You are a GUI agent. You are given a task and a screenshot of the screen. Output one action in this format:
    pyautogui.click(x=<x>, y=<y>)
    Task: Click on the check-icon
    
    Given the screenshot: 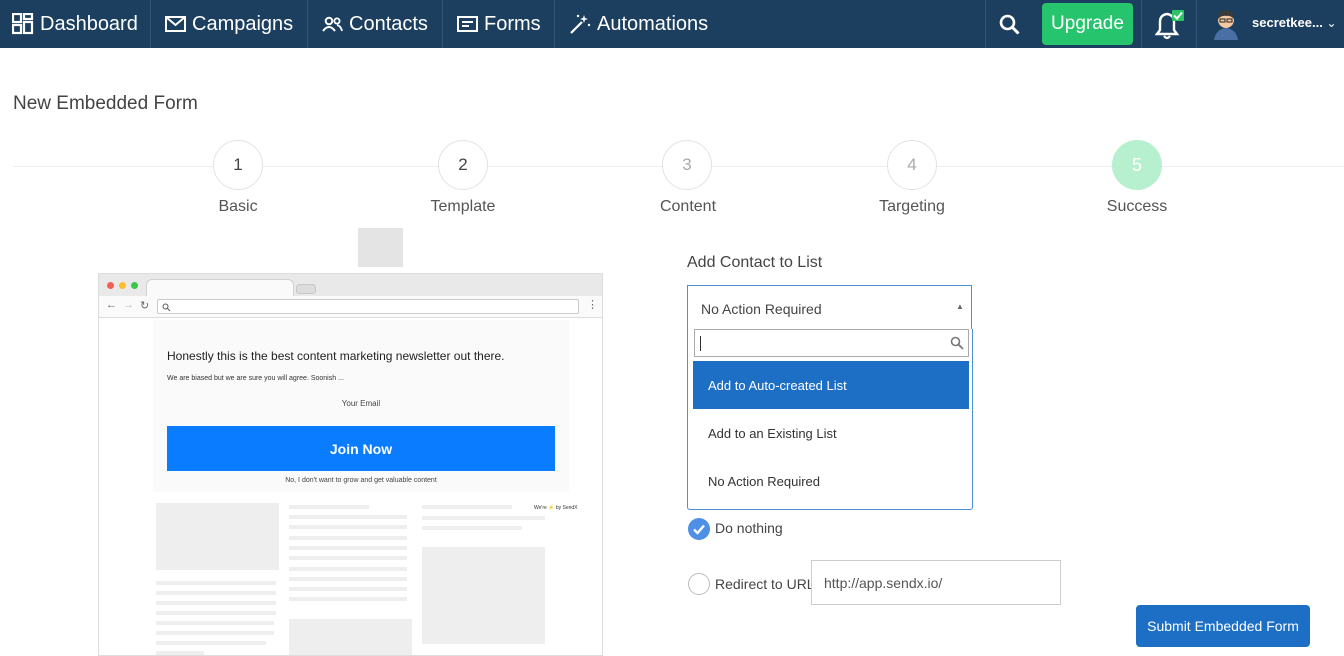 What is the action you would take?
    pyautogui.click(x=699, y=529)
    